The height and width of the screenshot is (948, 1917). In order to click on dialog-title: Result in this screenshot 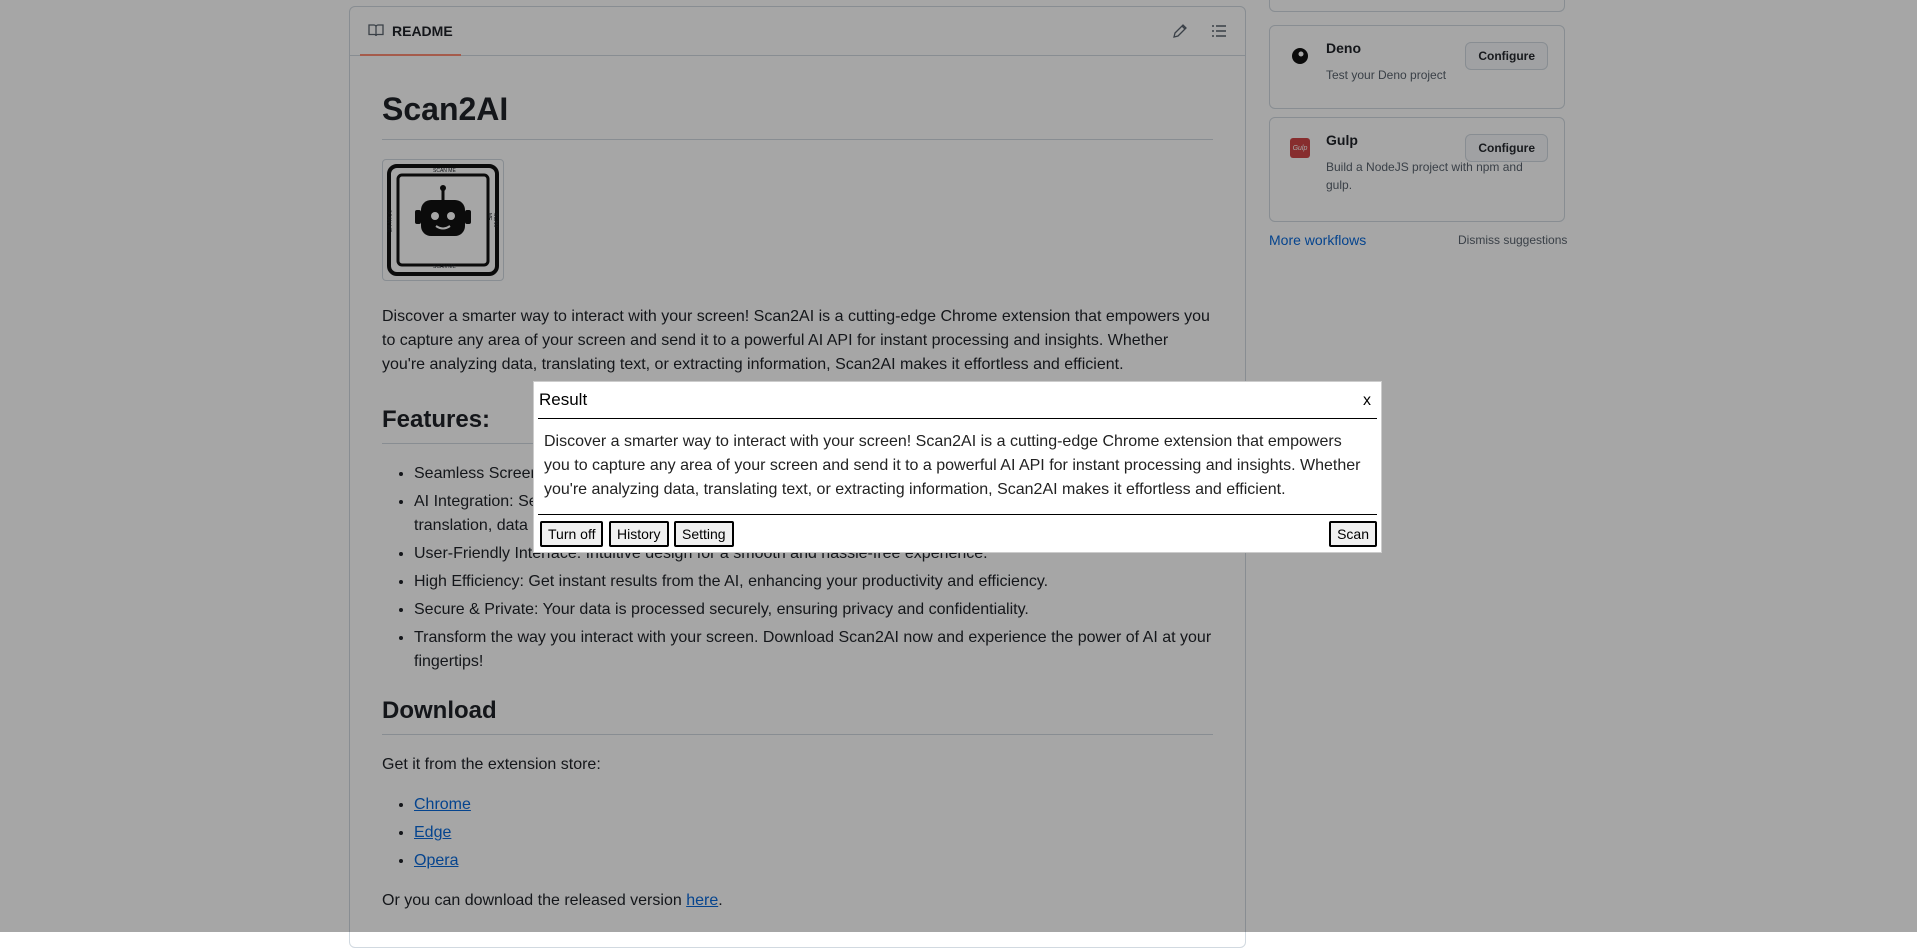, I will do `click(563, 399)`.